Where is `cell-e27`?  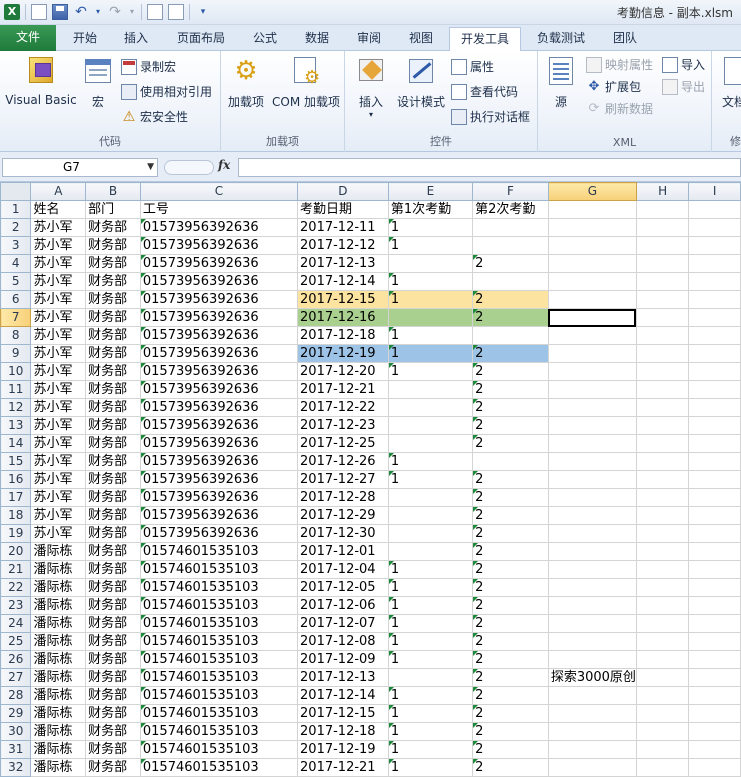 cell-e27 is located at coordinates (430, 677).